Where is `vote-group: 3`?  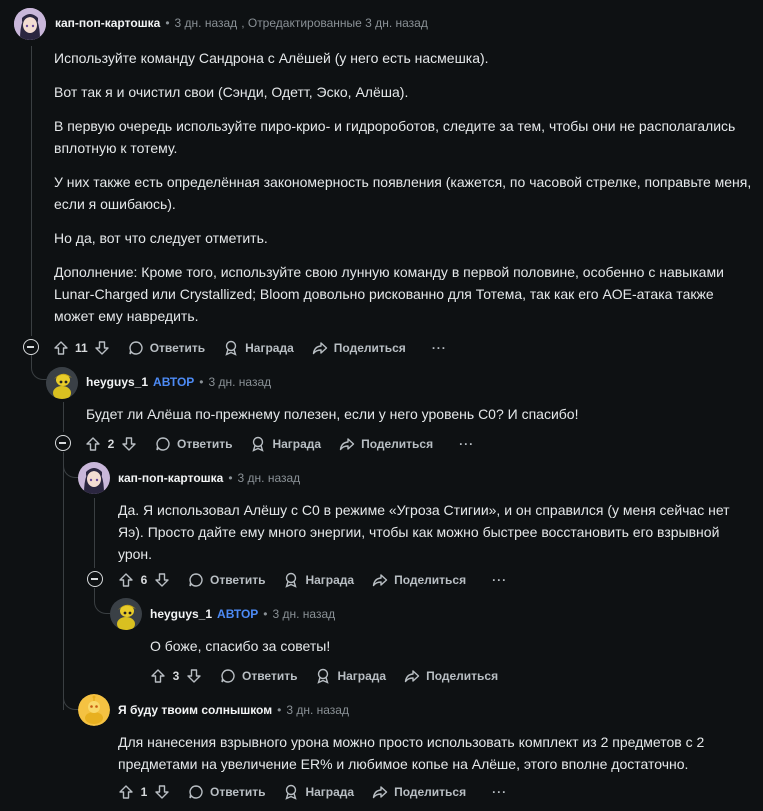
vote-group: 3 is located at coordinates (176, 676).